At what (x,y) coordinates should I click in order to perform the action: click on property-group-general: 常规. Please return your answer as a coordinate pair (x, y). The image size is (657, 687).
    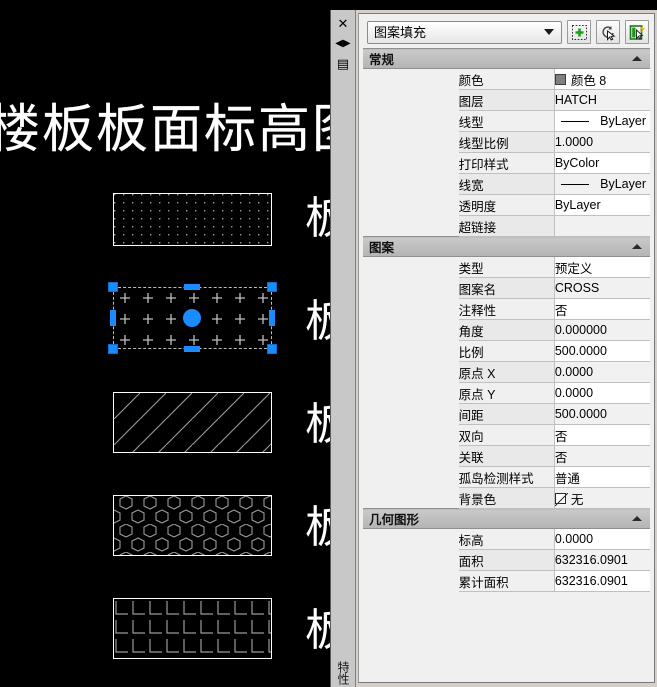
    Looking at the image, I should click on (506, 58).